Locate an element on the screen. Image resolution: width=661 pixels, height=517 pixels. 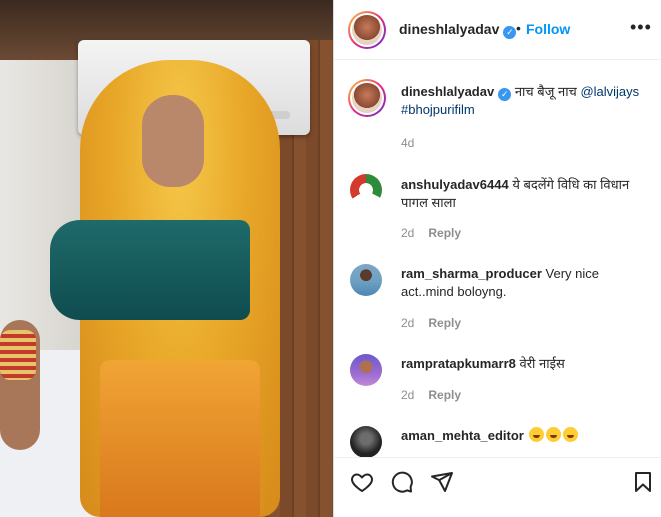
author-username: dineshlalyadav ✓ is located at coordinates (458, 30).